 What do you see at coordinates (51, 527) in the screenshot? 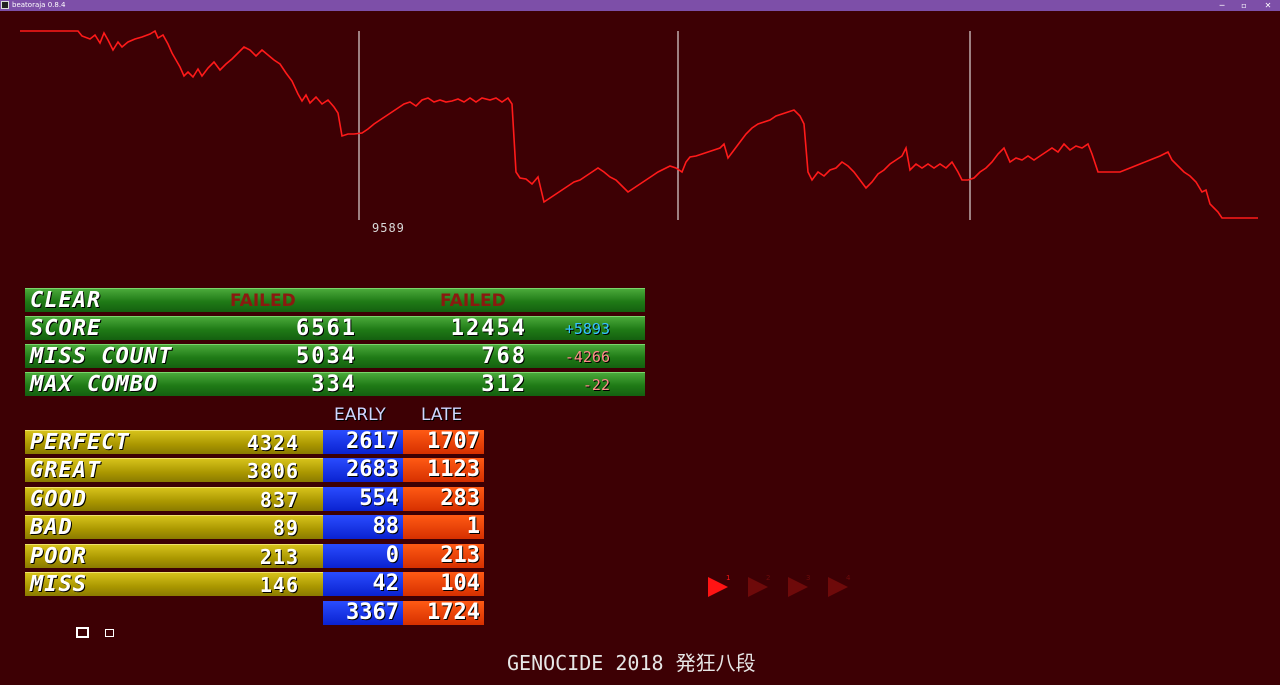
I see `judge-label: BAD` at bounding box center [51, 527].